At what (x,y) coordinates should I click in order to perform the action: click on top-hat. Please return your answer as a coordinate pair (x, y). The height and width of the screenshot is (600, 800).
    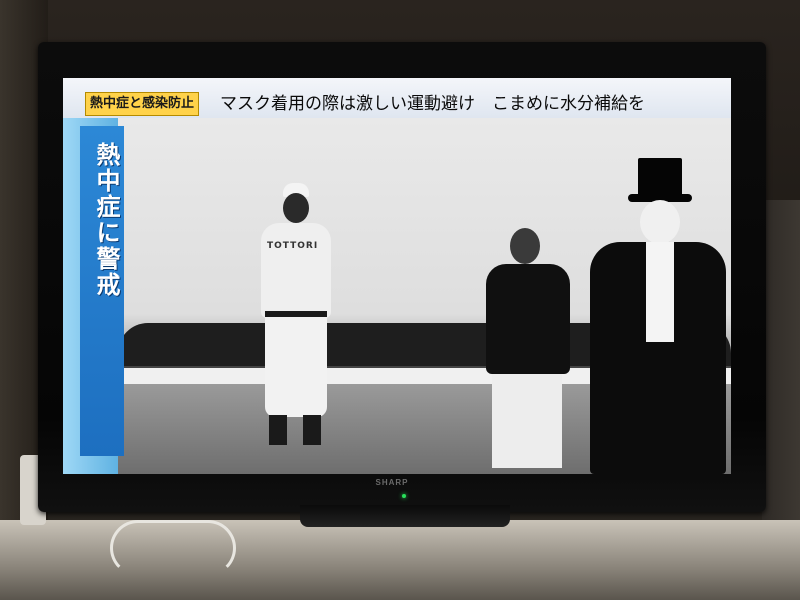
    Looking at the image, I should click on (660, 178).